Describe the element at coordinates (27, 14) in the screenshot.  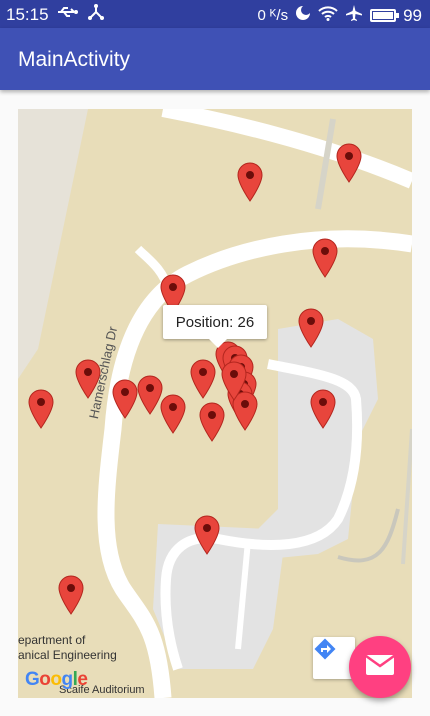
I see `status-time: 15:15` at that location.